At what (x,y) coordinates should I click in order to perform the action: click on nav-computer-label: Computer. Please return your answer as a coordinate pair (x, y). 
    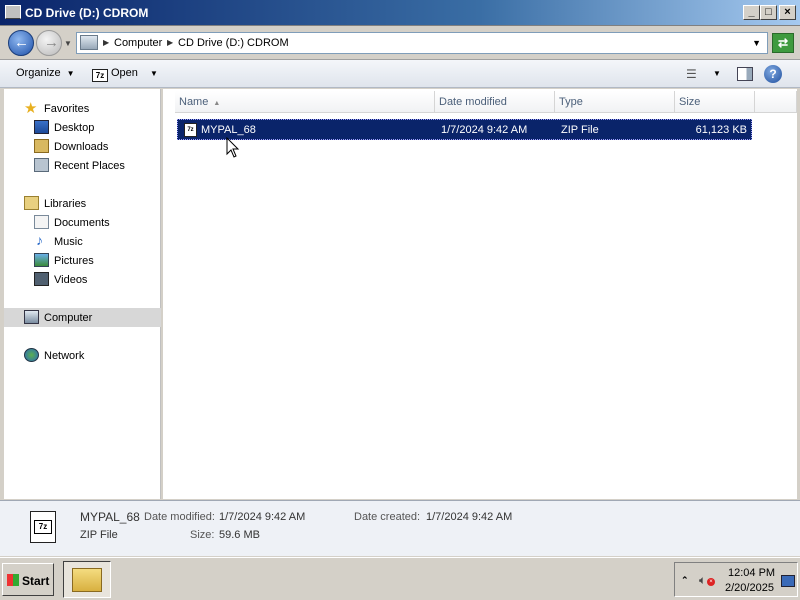
    Looking at the image, I should click on (68, 318).